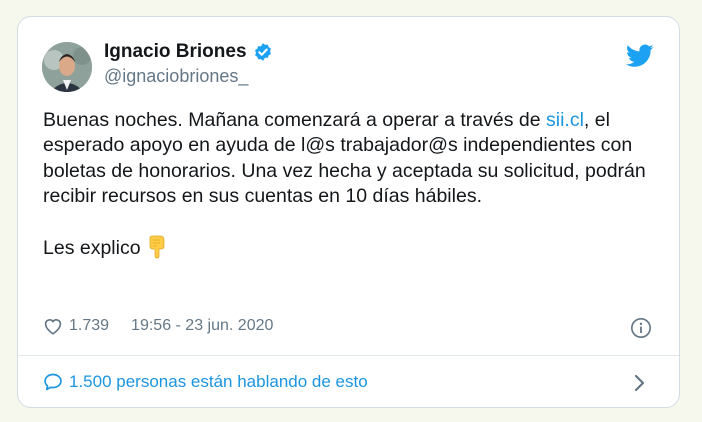  Describe the element at coordinates (348, 355) in the screenshot. I see `divider` at that location.